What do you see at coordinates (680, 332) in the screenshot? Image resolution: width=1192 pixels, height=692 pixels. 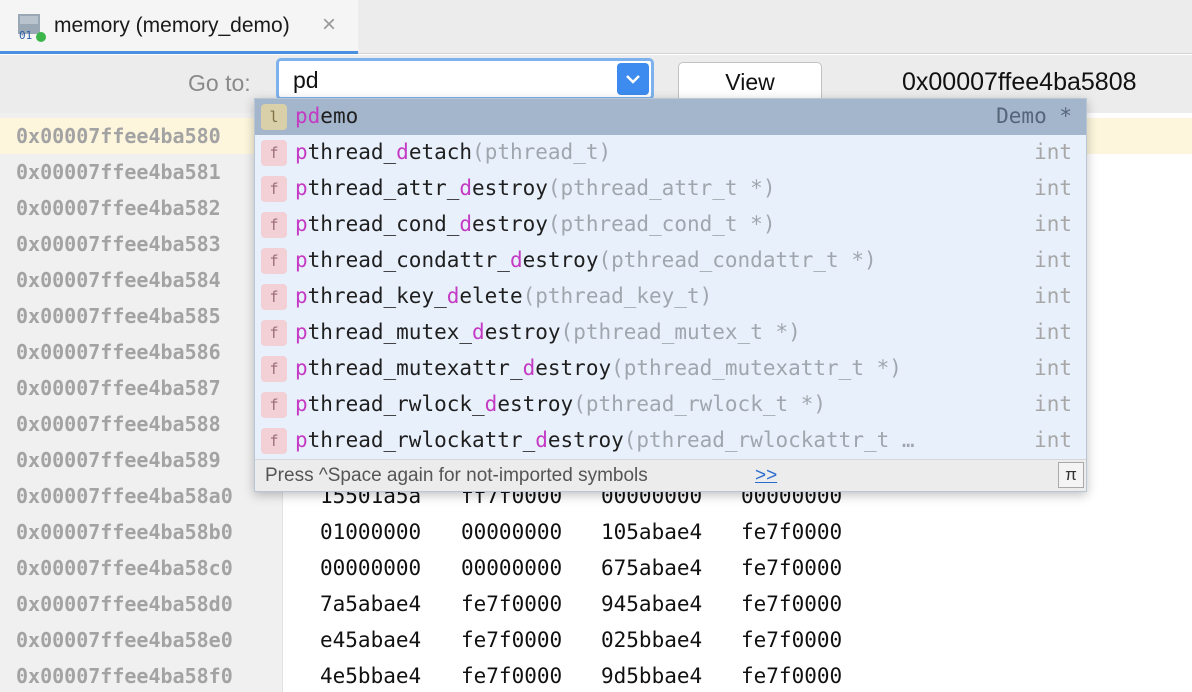 I see `completion-signature: (pthread_mutex_t *)` at bounding box center [680, 332].